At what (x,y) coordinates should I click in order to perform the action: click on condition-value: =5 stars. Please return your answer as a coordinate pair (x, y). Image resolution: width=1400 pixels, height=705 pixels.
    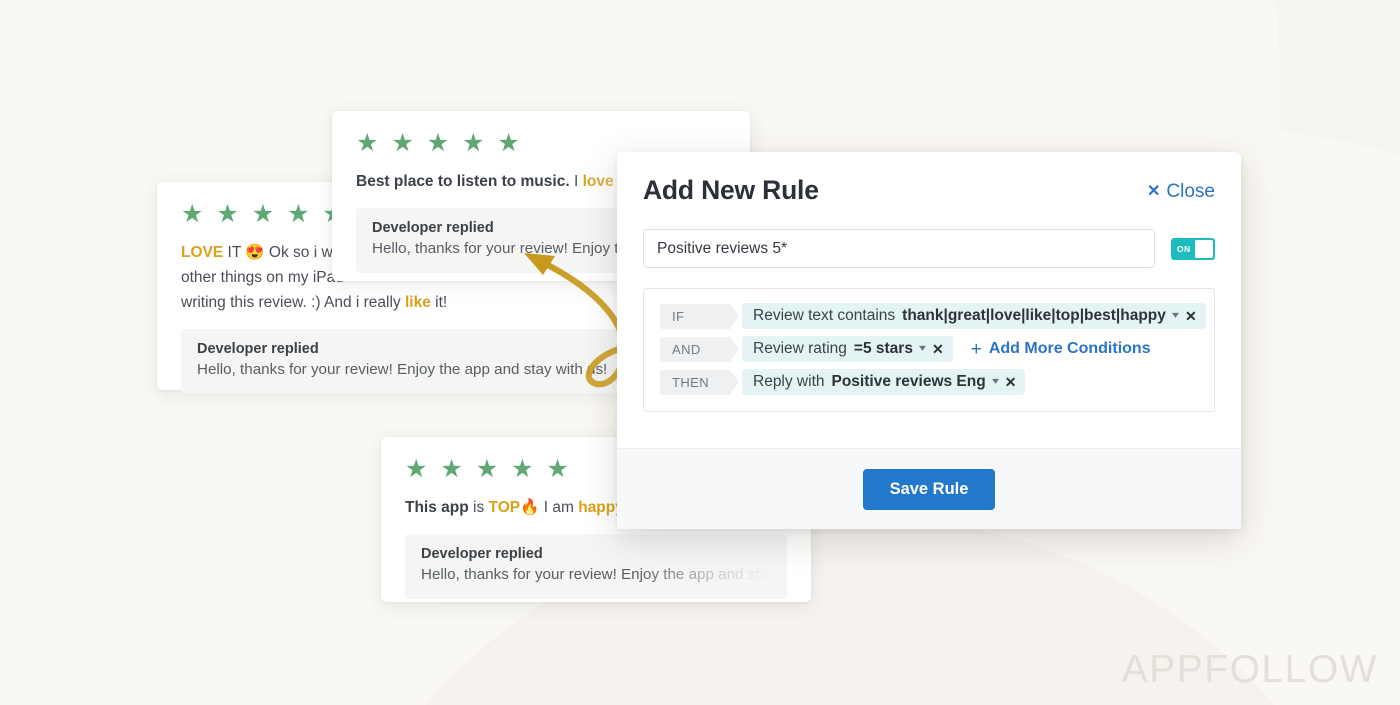
    Looking at the image, I should click on (883, 349).